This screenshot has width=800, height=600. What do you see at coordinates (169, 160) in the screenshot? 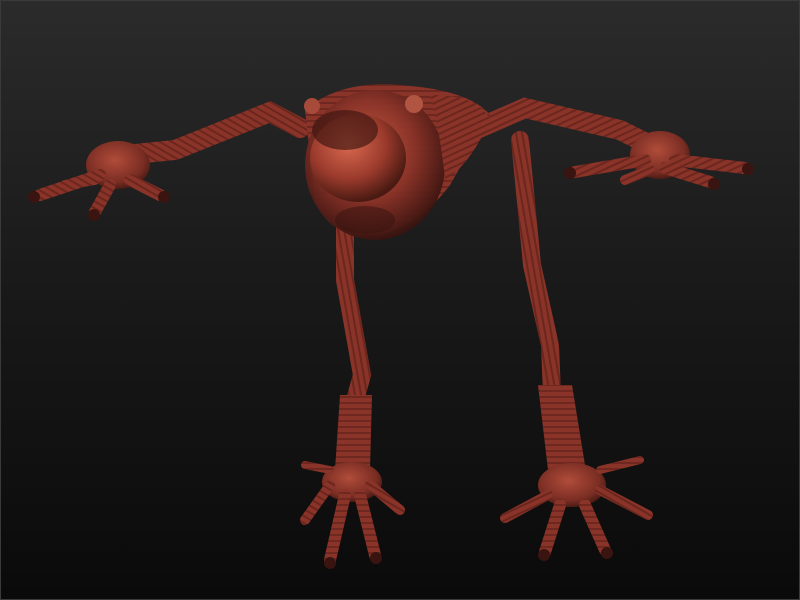
I see `left-arm` at bounding box center [169, 160].